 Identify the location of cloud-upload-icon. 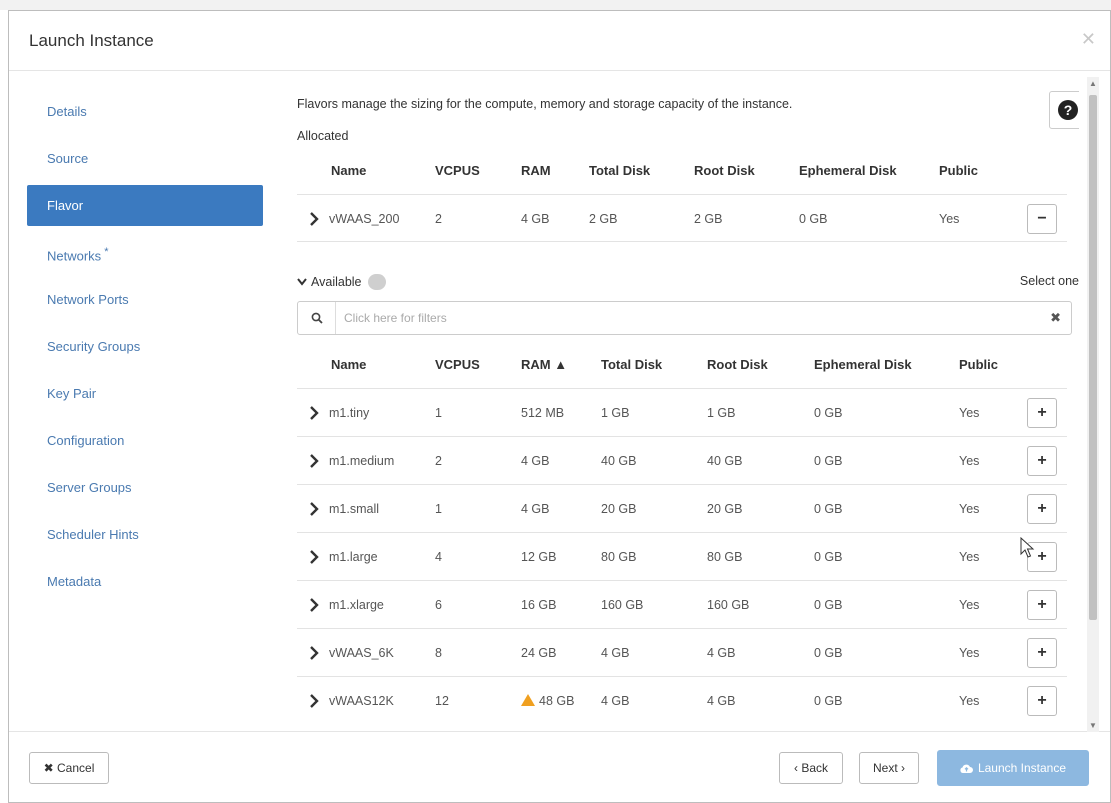
(966, 768).